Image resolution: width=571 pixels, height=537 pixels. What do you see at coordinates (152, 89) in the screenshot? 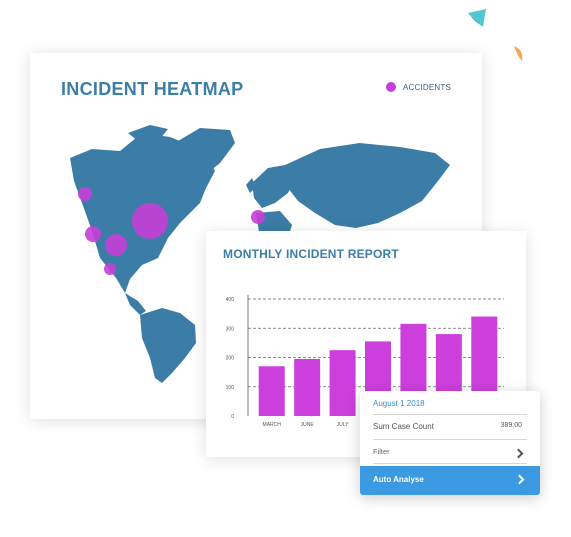
I see `heatmap-title: INCIDENT HEATMAP` at bounding box center [152, 89].